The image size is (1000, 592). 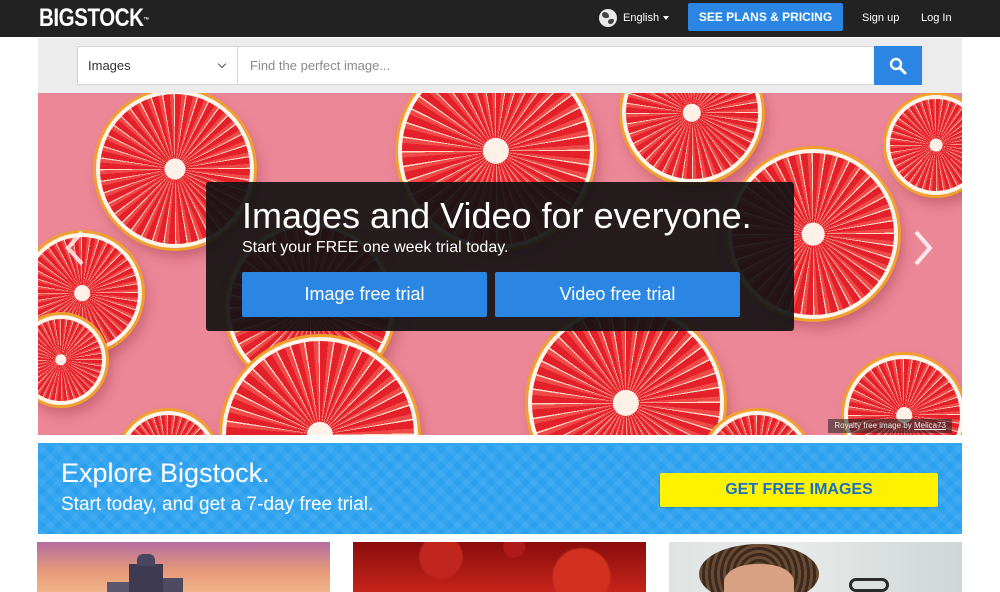 What do you see at coordinates (364, 294) in the screenshot?
I see `image-free-trial-button: Image free trial` at bounding box center [364, 294].